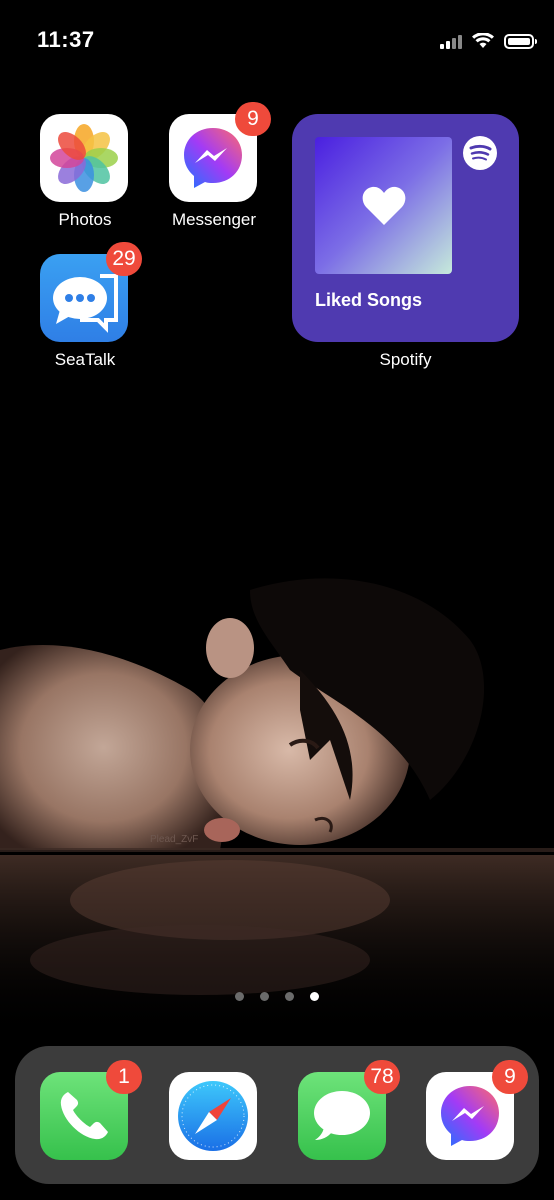  What do you see at coordinates (520, 41) in the screenshot?
I see `battery-icon` at bounding box center [520, 41].